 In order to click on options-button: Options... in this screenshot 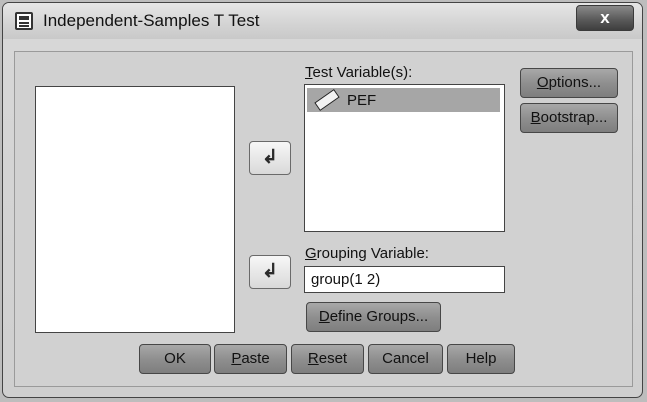, I will do `click(569, 83)`.